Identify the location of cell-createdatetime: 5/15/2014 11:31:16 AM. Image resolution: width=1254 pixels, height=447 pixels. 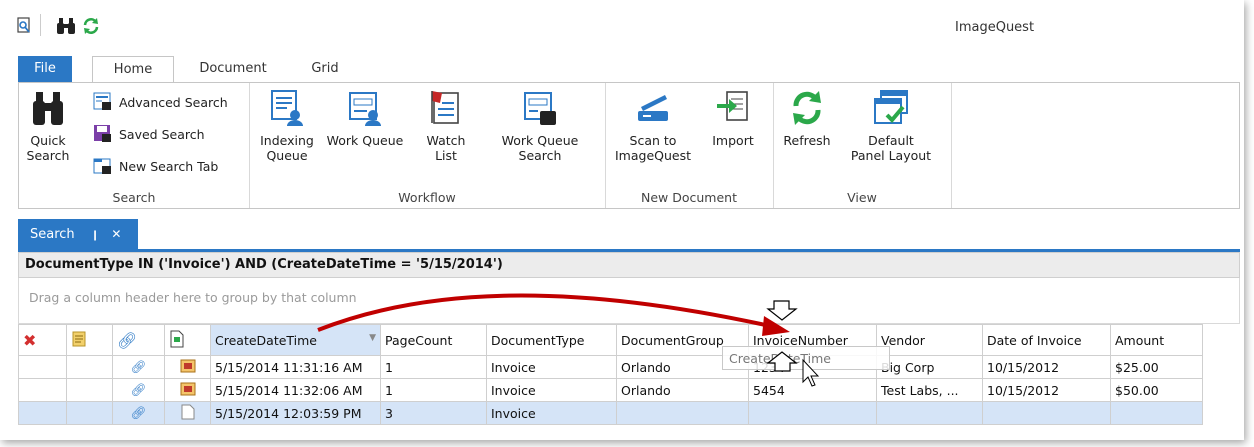
(295, 367).